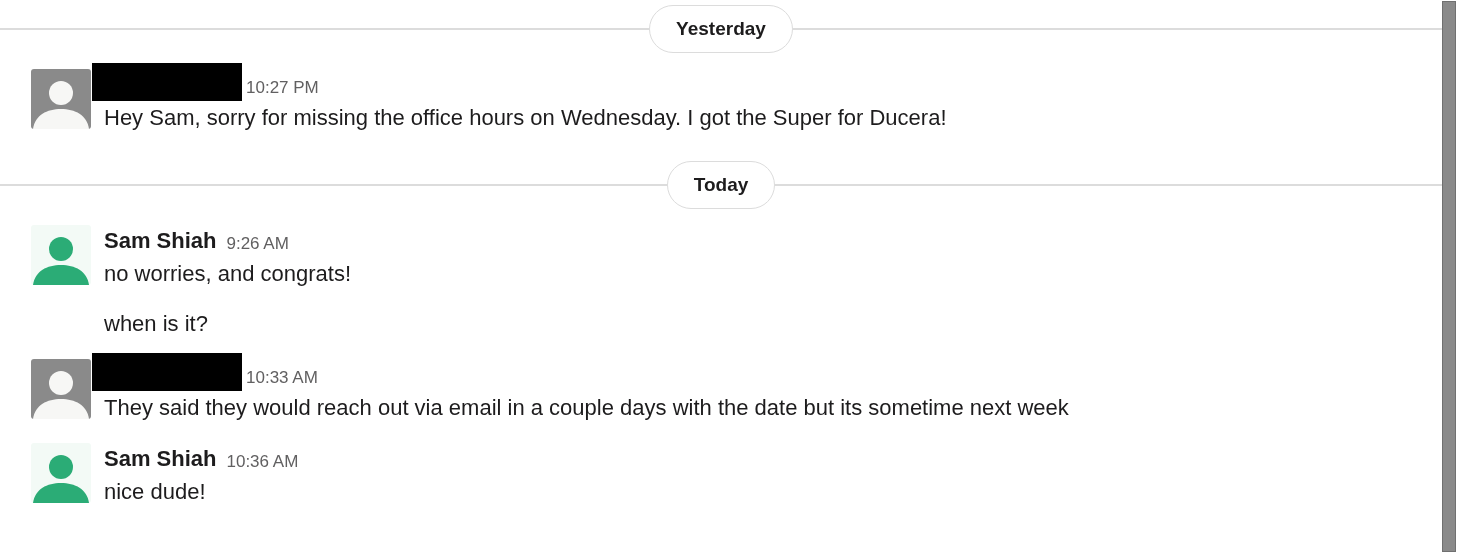 The image size is (1458, 553). What do you see at coordinates (155, 492) in the screenshot?
I see `message-text: nice dude!` at bounding box center [155, 492].